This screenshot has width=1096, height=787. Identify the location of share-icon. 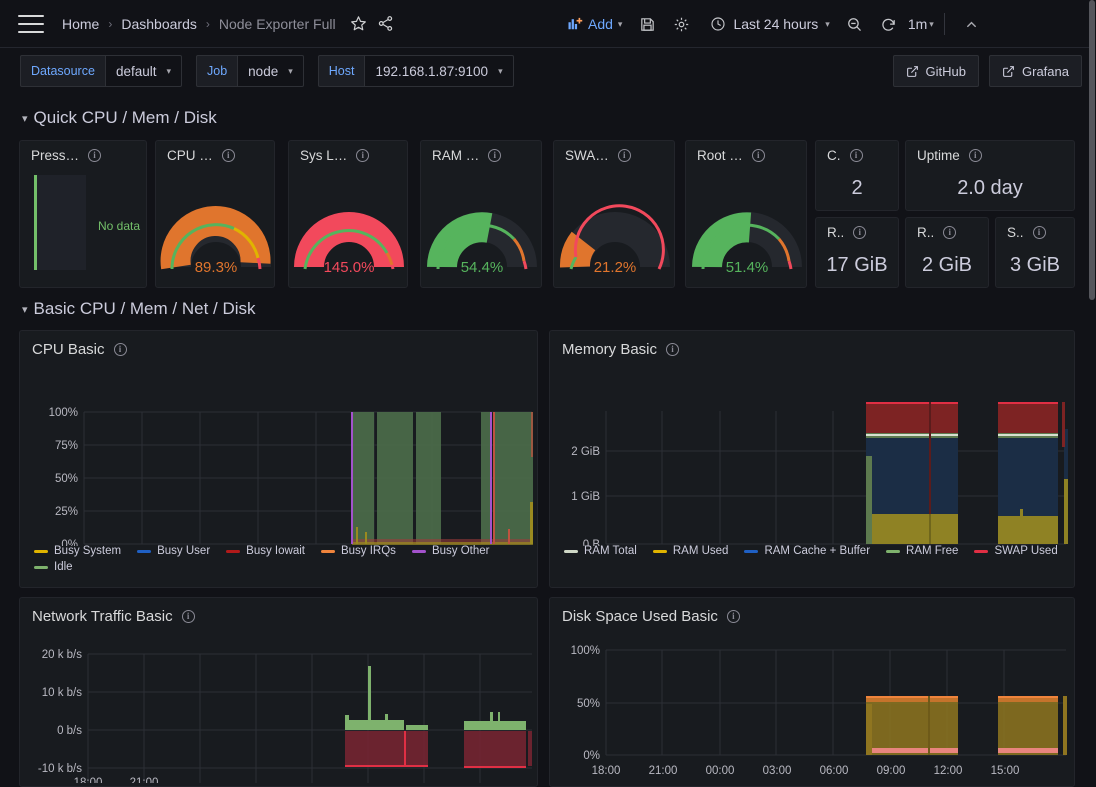
(385, 23).